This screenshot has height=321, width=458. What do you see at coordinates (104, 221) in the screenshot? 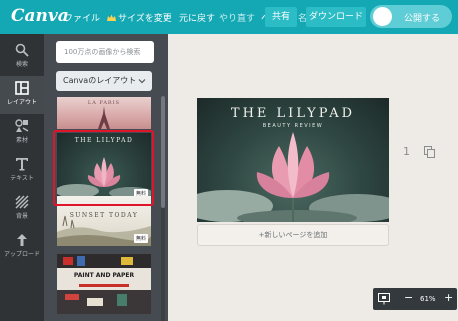
I see `layout-thumb-sunset: SUNSET TODAY 無料` at bounding box center [104, 221].